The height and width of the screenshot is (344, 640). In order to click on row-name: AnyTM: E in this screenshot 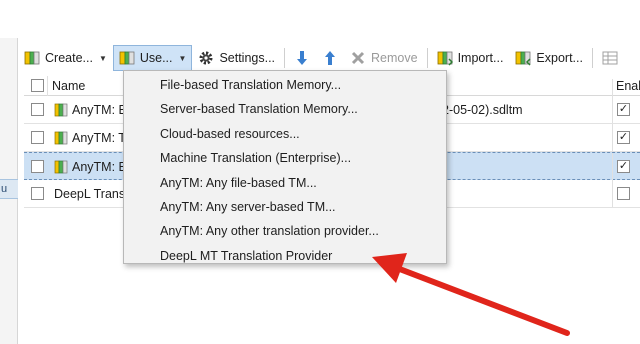, I will do `click(90, 110)`.